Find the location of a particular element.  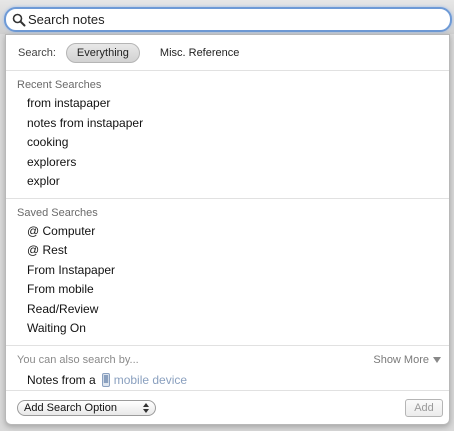

also-search-header: You can also search by... Show More is located at coordinates (227, 360).